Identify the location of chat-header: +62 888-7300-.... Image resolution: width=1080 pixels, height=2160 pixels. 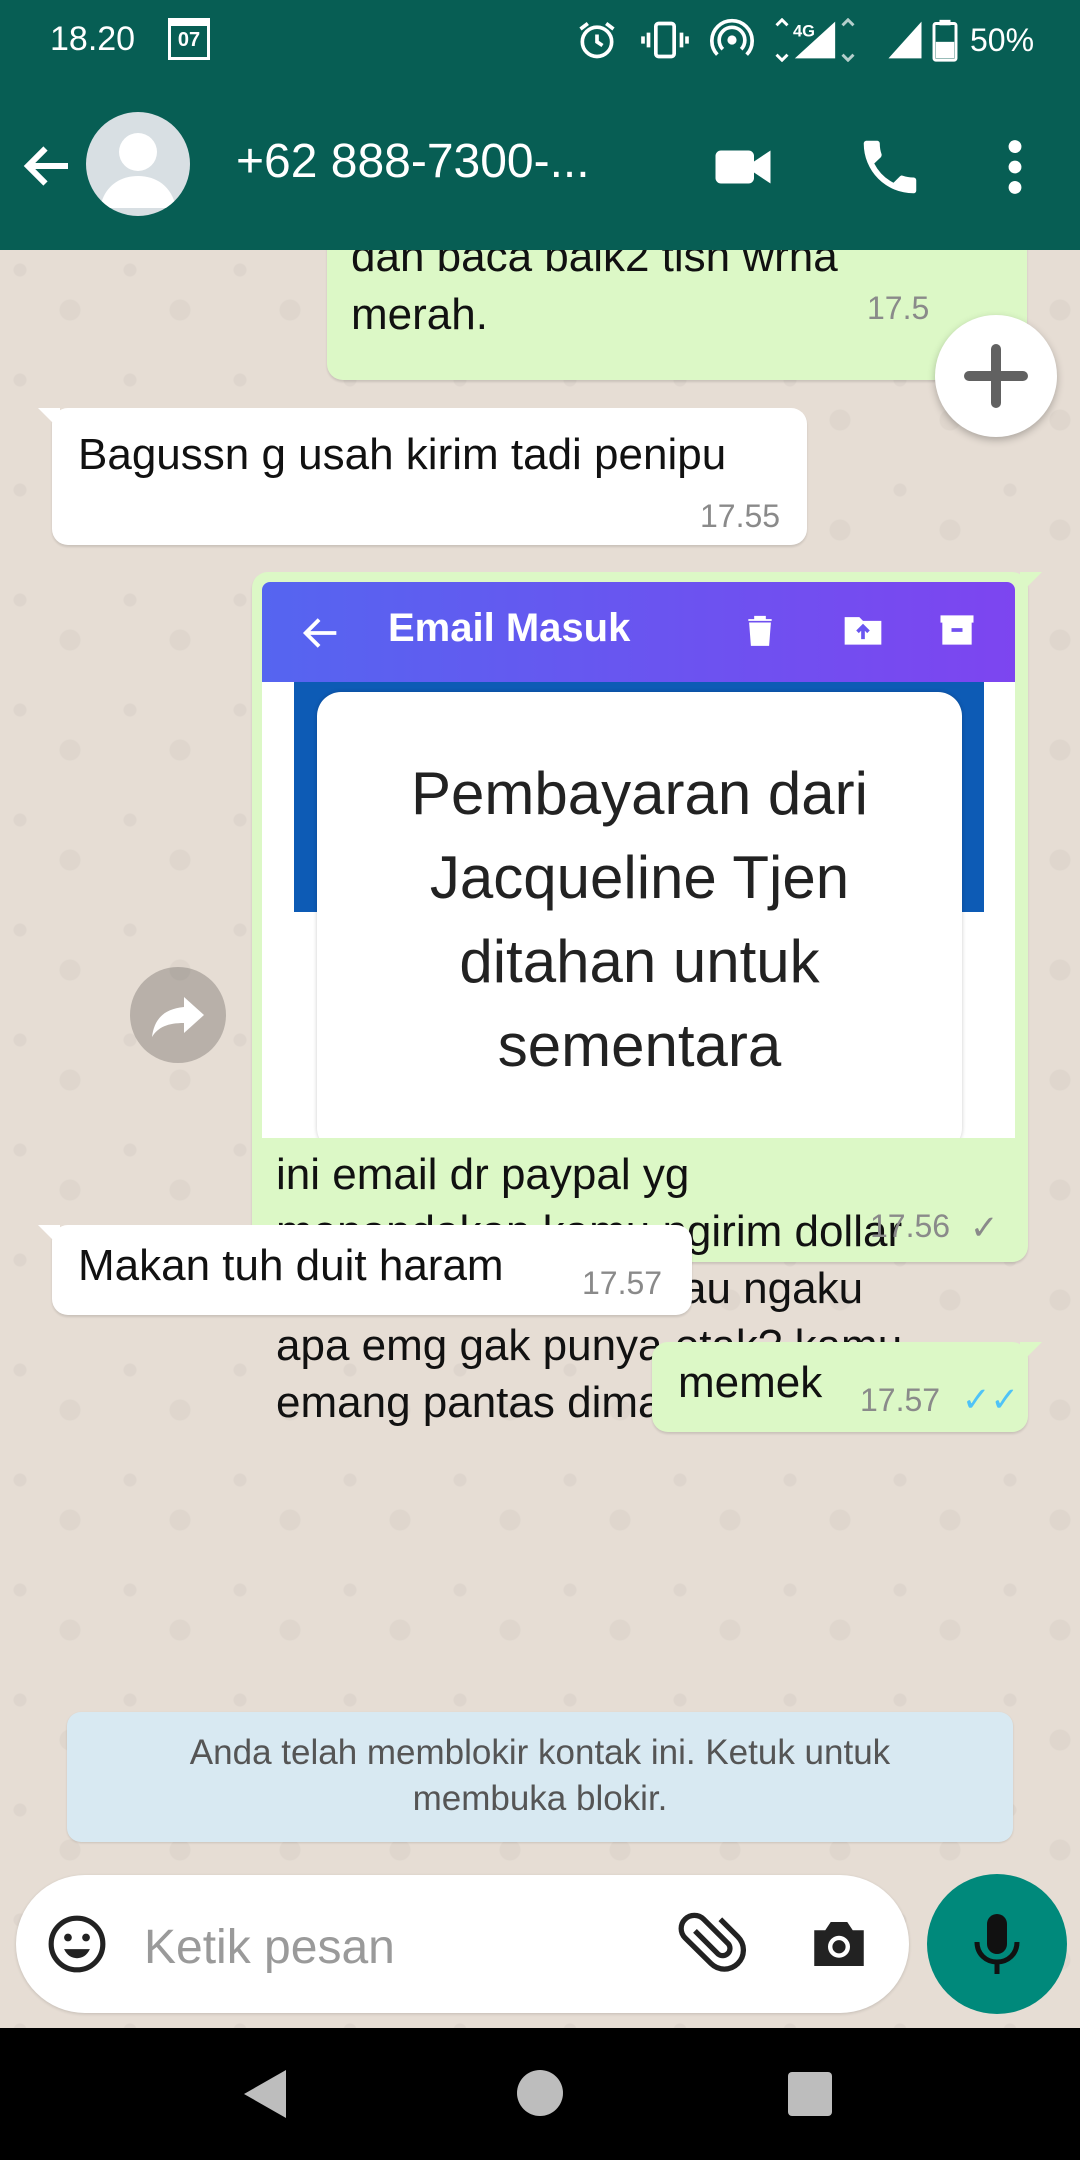
(540, 166).